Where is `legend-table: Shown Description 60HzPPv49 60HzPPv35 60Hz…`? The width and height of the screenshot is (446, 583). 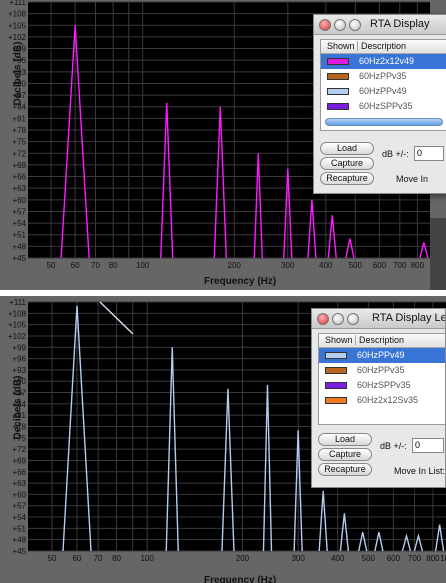 legend-table: Shown Description 60HzPPv49 60HzPPv35 60Hz… is located at coordinates (381, 379).